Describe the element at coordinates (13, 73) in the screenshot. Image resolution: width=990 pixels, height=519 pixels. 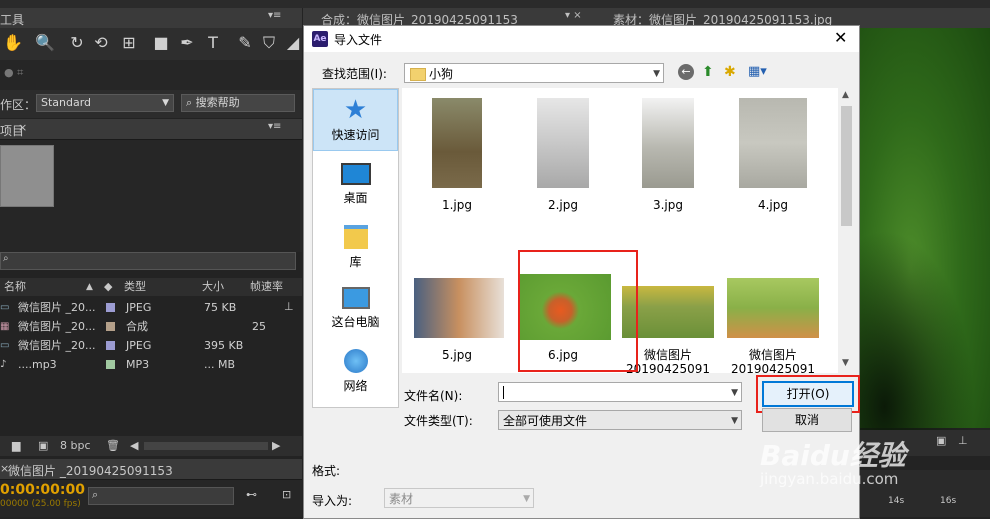
I see `snap-icon: ● ⌗` at that location.